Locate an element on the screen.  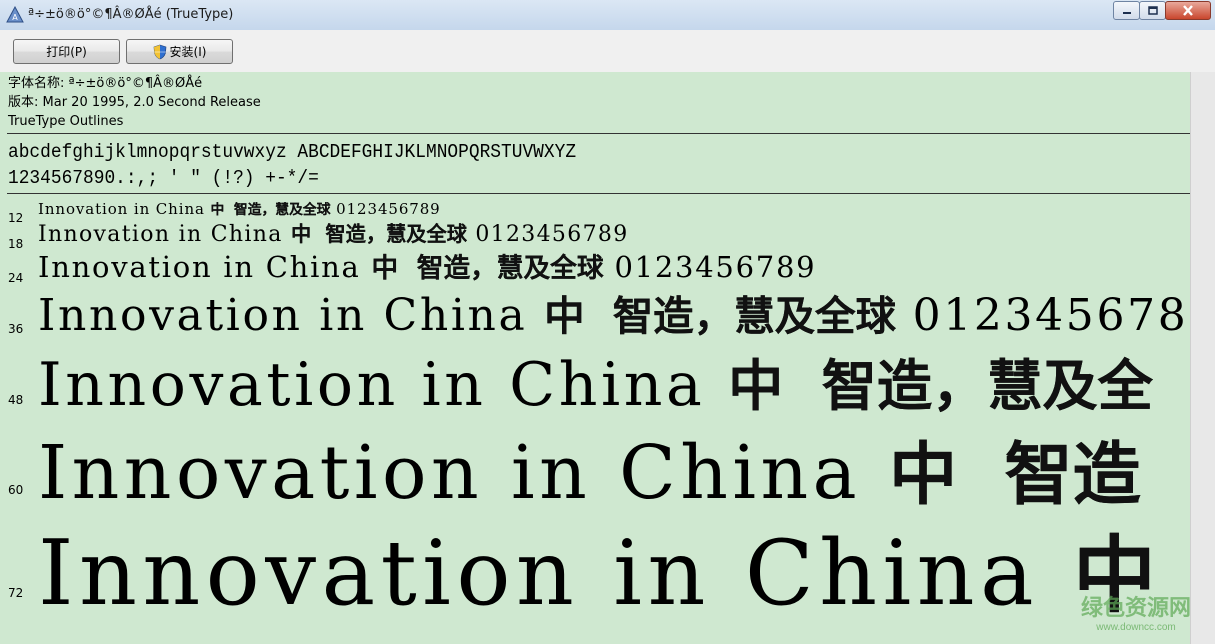
maximize-icon is located at coordinates (1152, 10).